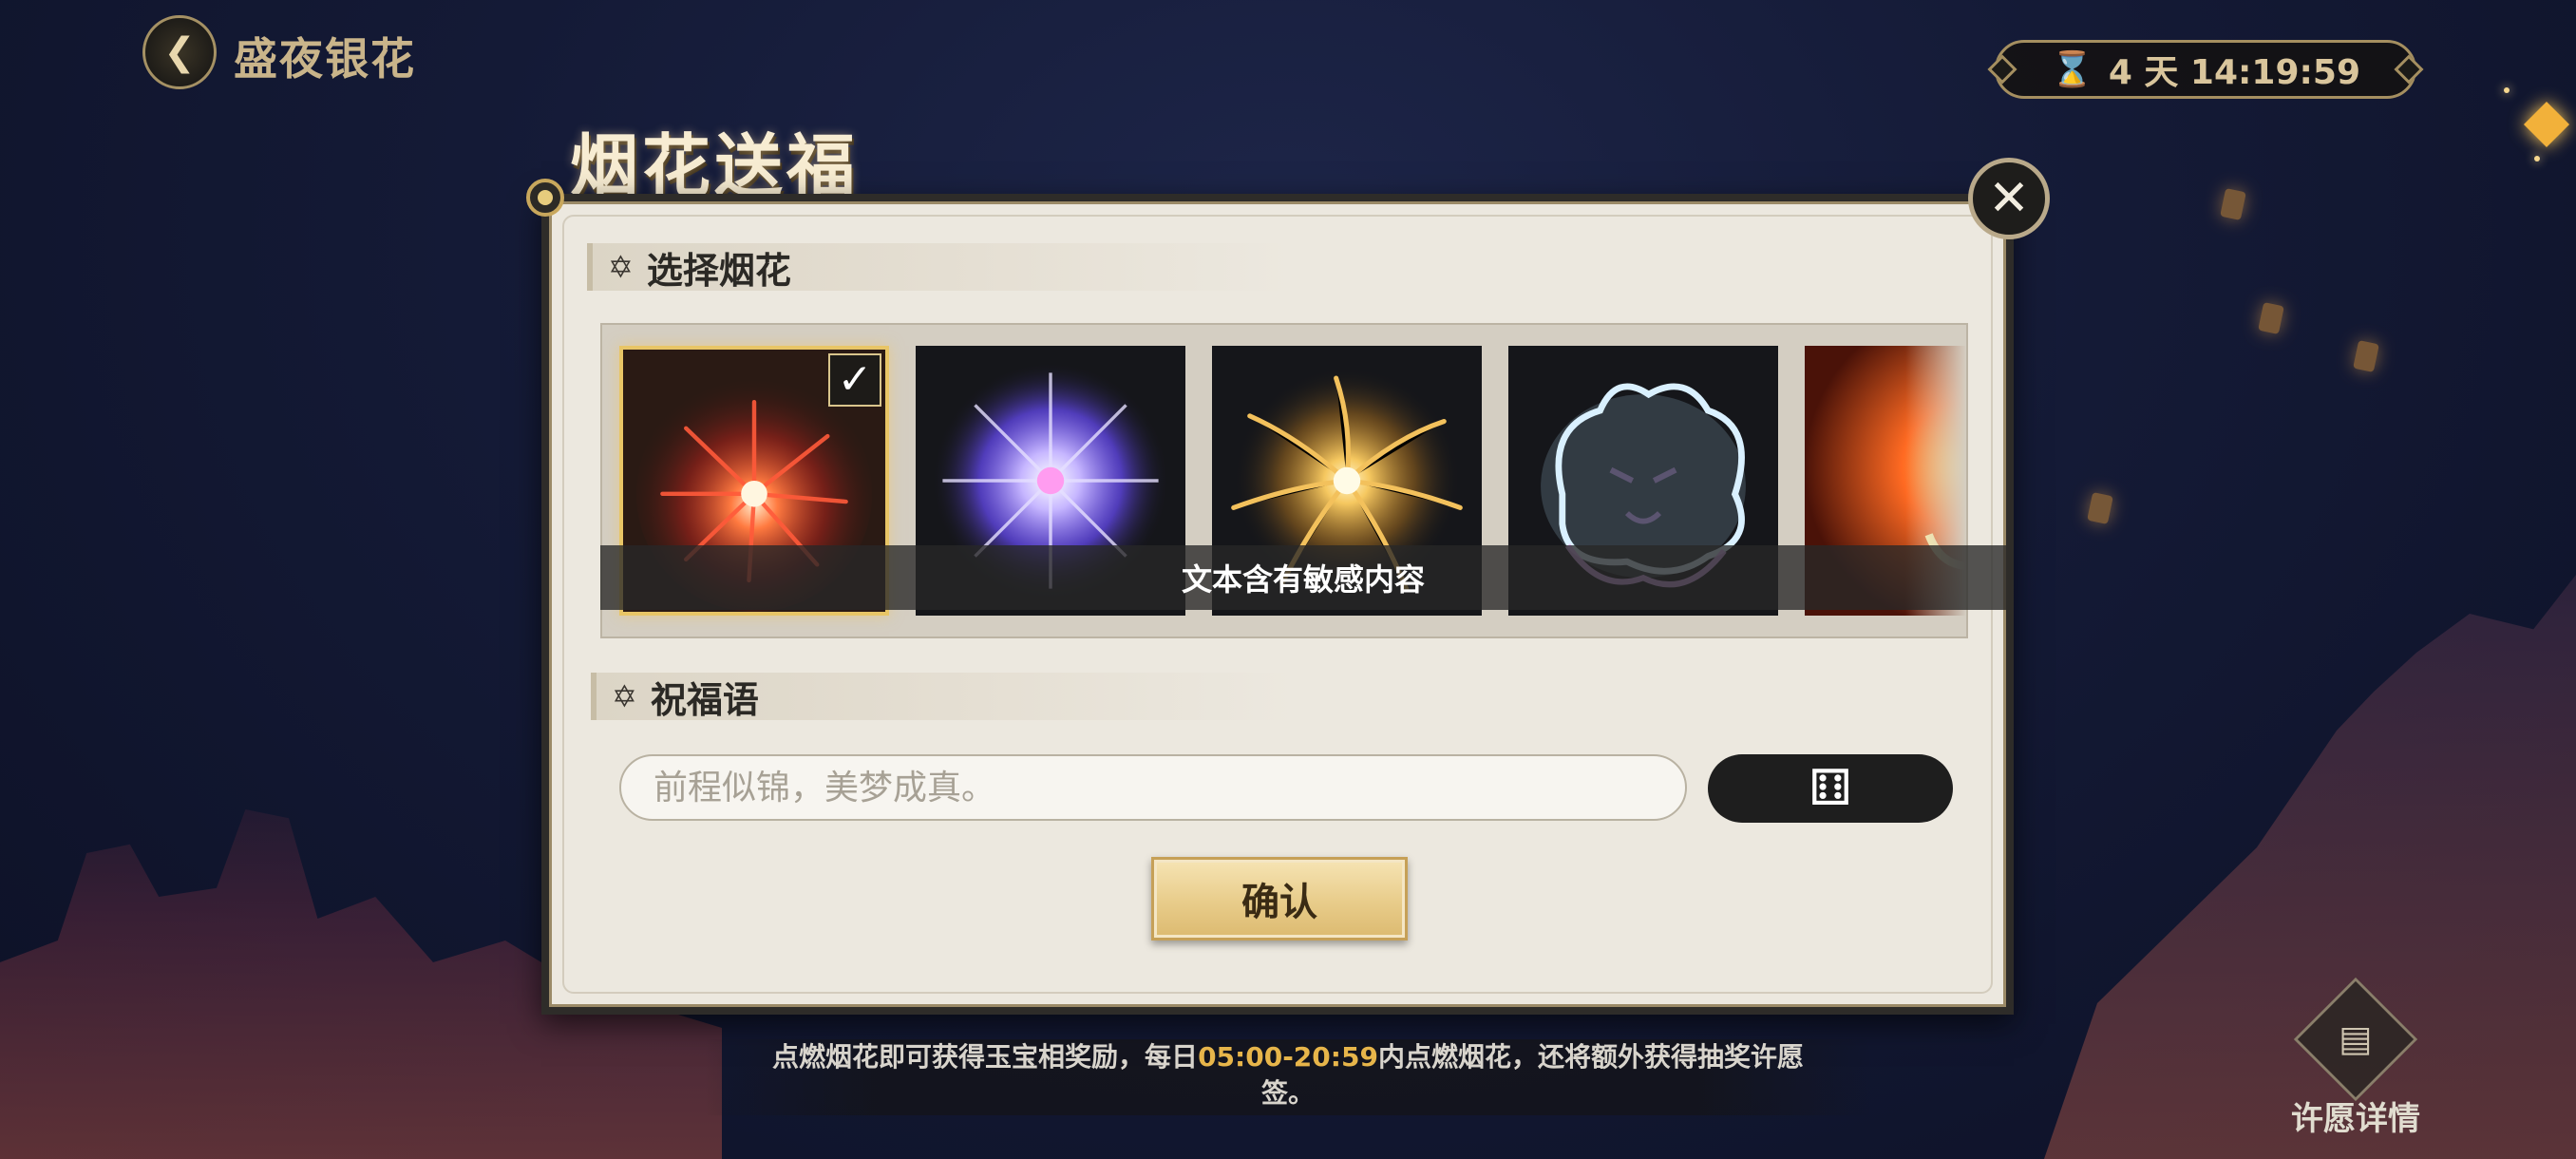 The width and height of the screenshot is (2576, 1159). What do you see at coordinates (704, 699) in the screenshot?
I see `section-title-blessing: 祝福语` at bounding box center [704, 699].